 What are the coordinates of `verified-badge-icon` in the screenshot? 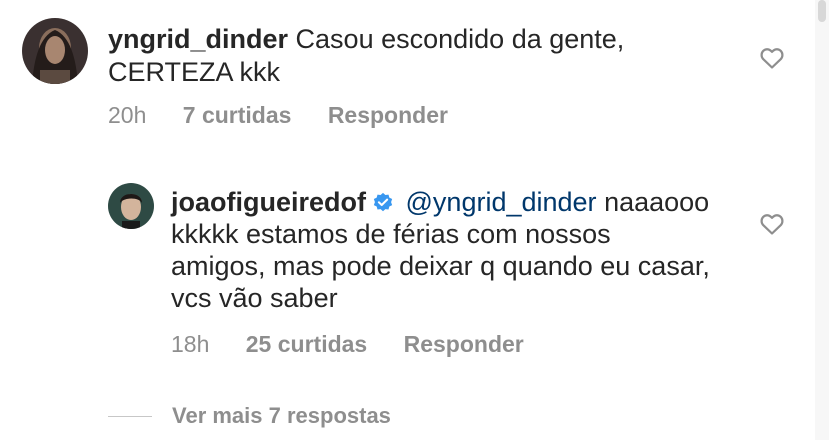 It's located at (383, 202).